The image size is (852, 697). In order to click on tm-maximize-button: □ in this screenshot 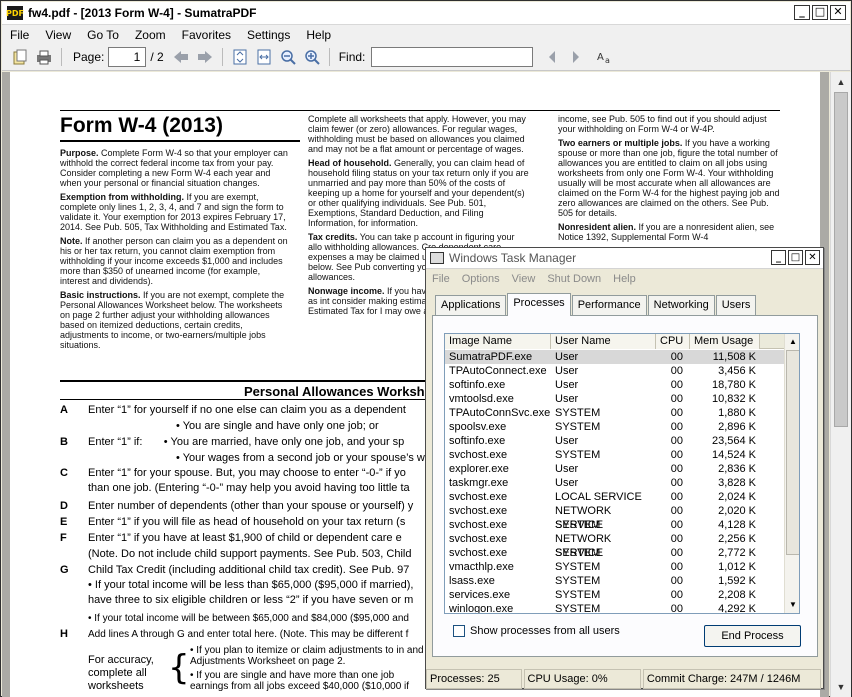, I will do `click(795, 257)`.